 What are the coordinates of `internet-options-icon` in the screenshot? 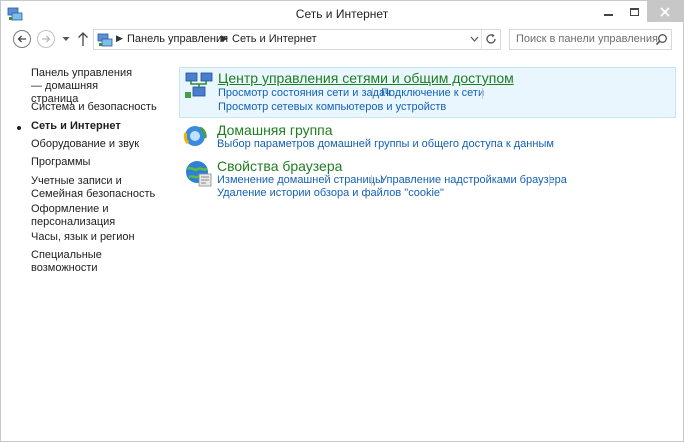 It's located at (199, 174).